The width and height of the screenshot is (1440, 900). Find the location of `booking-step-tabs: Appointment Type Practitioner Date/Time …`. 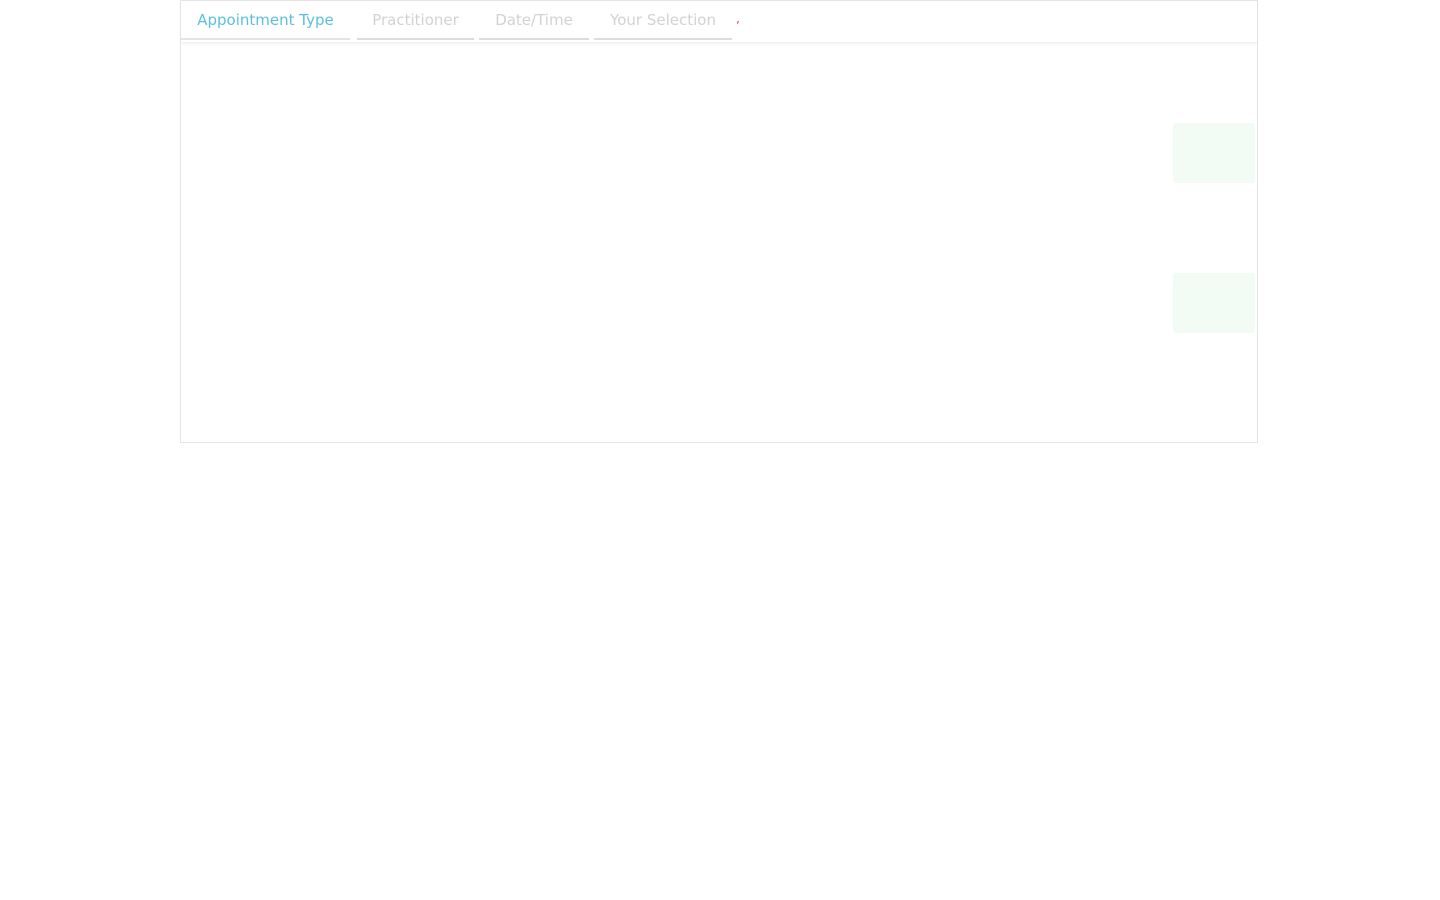

booking-step-tabs: Appointment Type Practitioner Date/Time … is located at coordinates (719, 22).